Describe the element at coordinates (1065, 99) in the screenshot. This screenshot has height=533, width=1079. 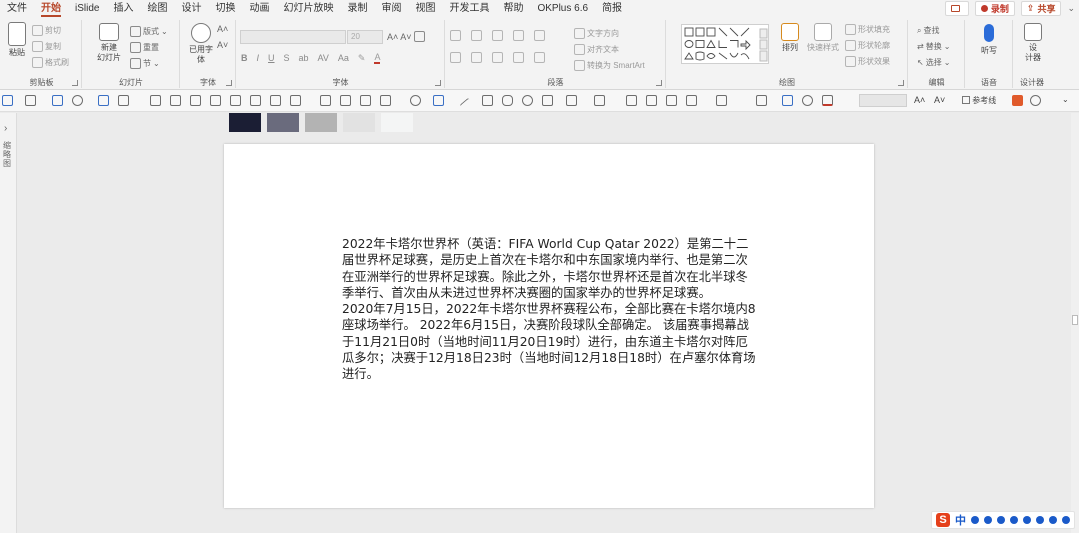
I see `qat-more-icon: ⌄` at that location.